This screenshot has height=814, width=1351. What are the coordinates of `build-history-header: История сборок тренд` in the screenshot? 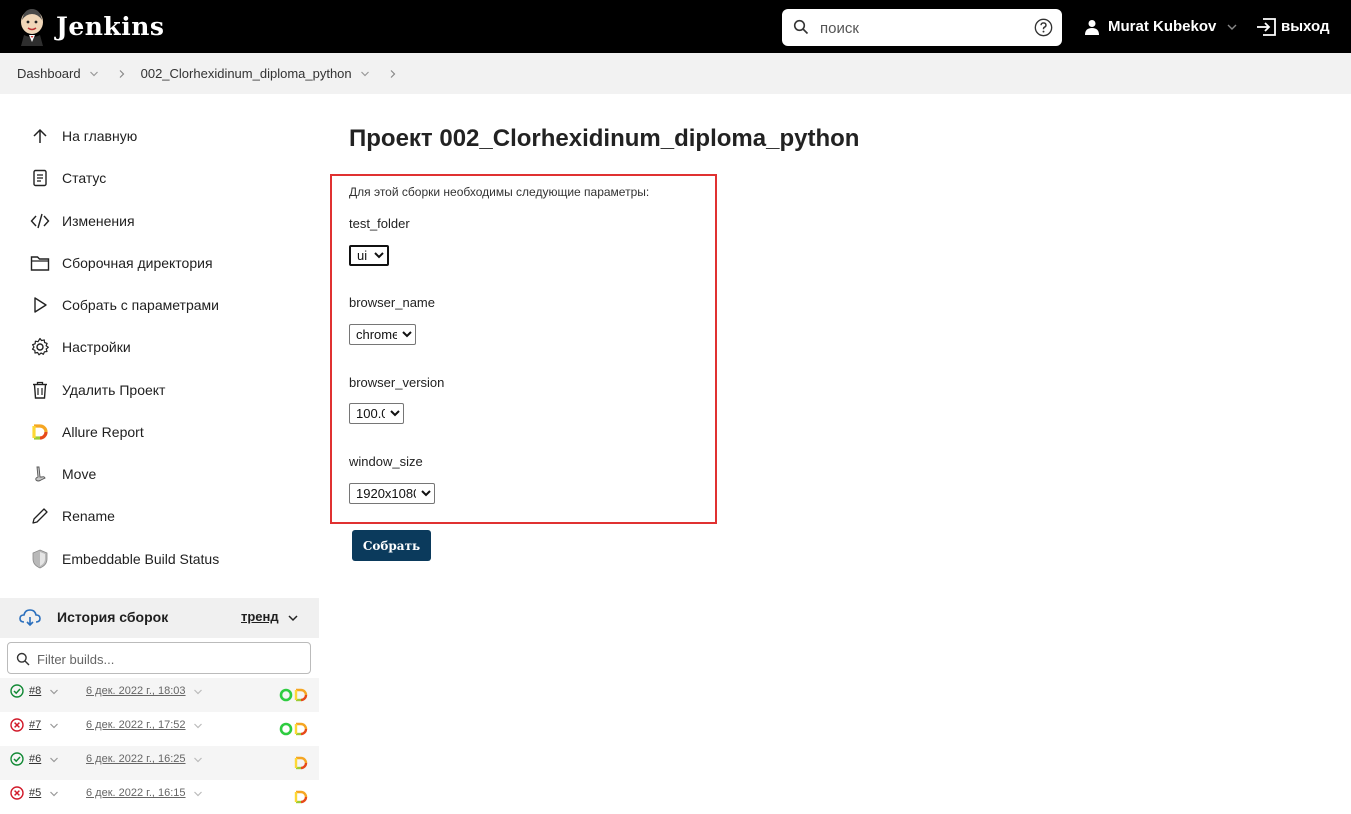 It's located at (159, 618).